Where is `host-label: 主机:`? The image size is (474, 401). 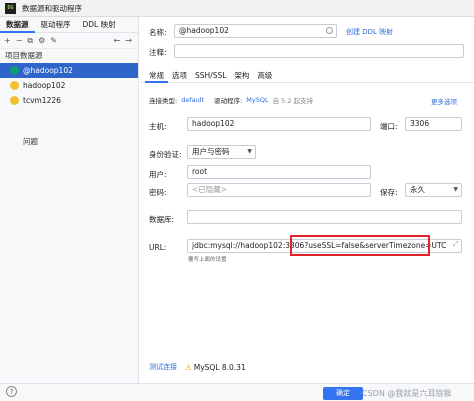 host-label: 主机: is located at coordinates (158, 126).